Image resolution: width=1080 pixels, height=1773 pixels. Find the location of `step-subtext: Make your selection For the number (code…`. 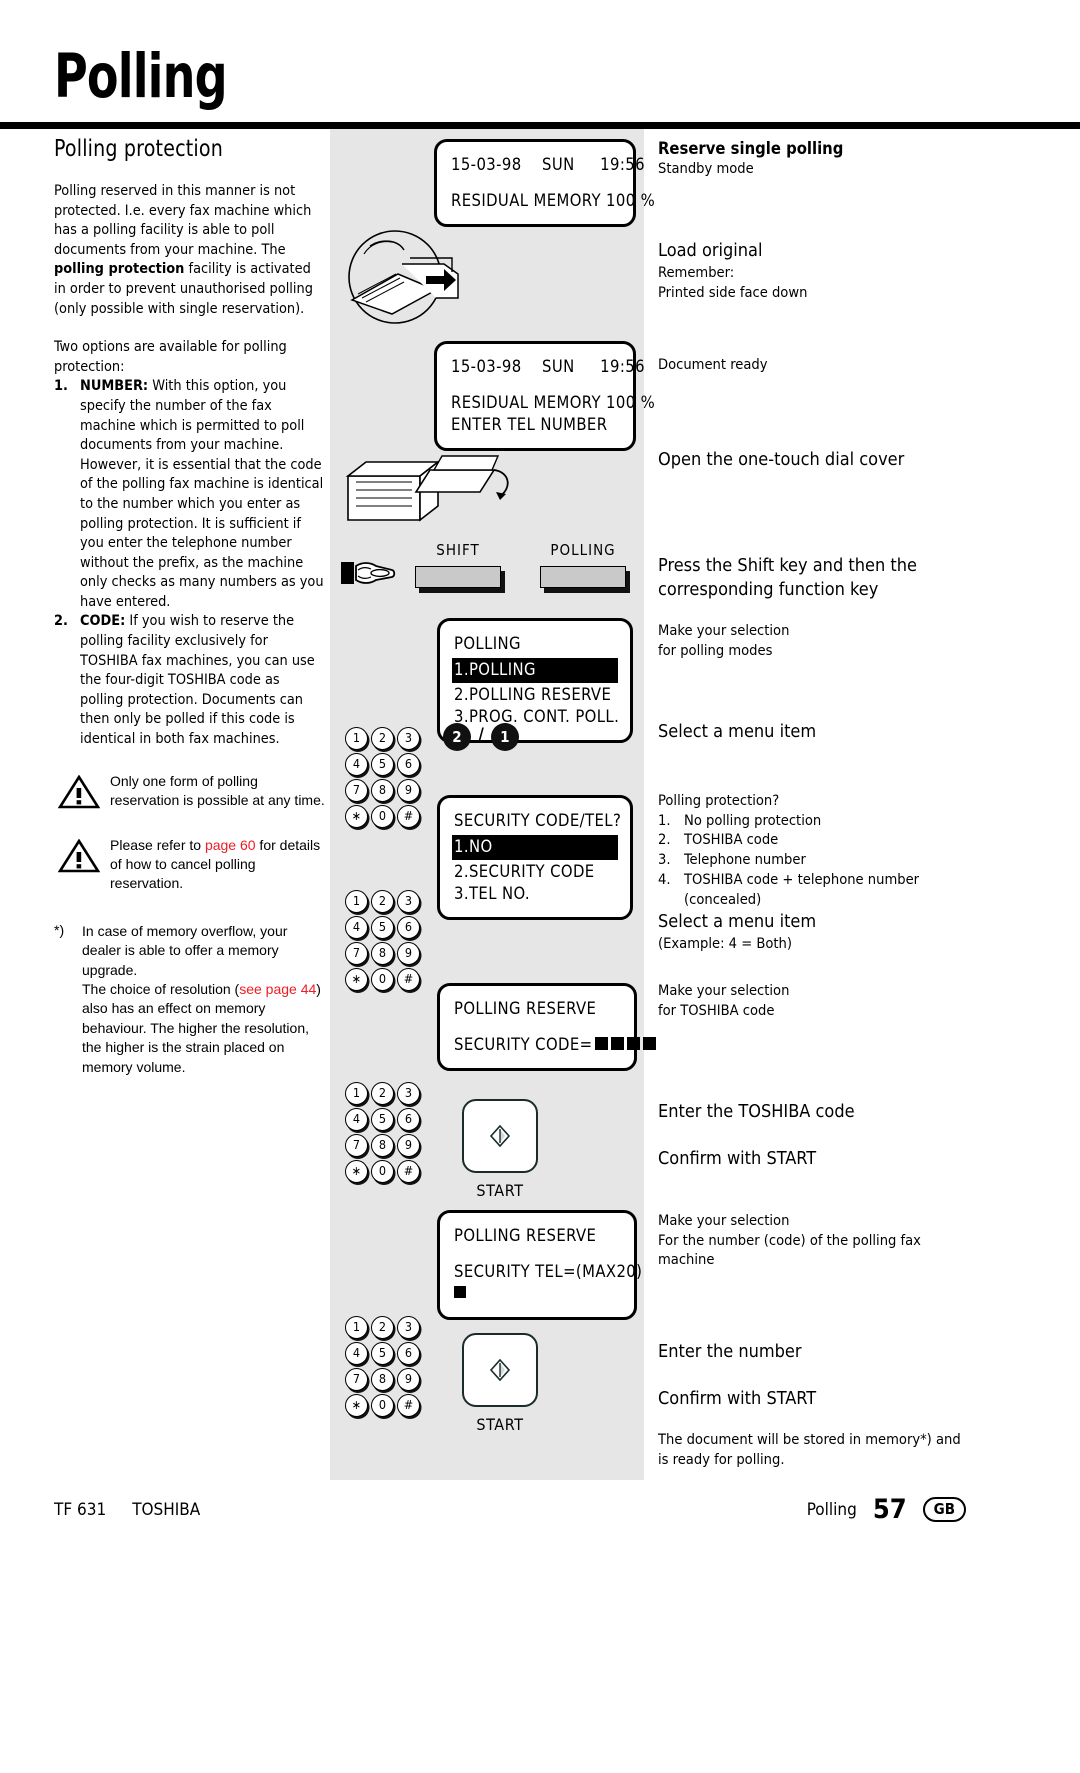

step-subtext: Make your selection For the number (code… is located at coordinates (789, 1240).